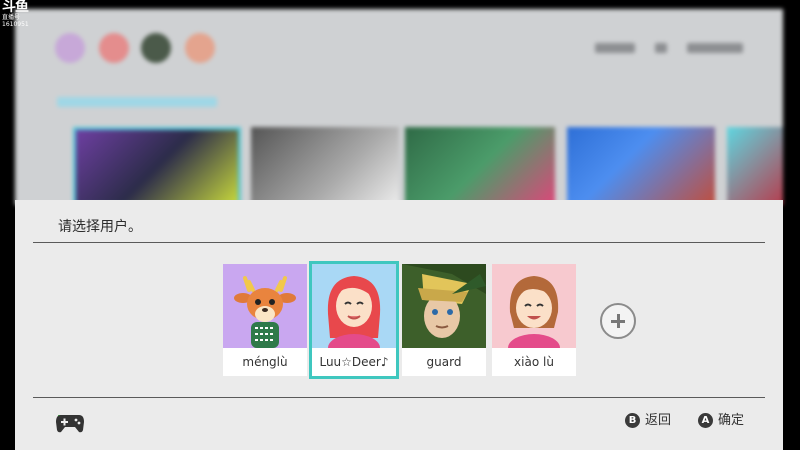 The image size is (800, 450). I want to click on back-label: 返回, so click(658, 420).